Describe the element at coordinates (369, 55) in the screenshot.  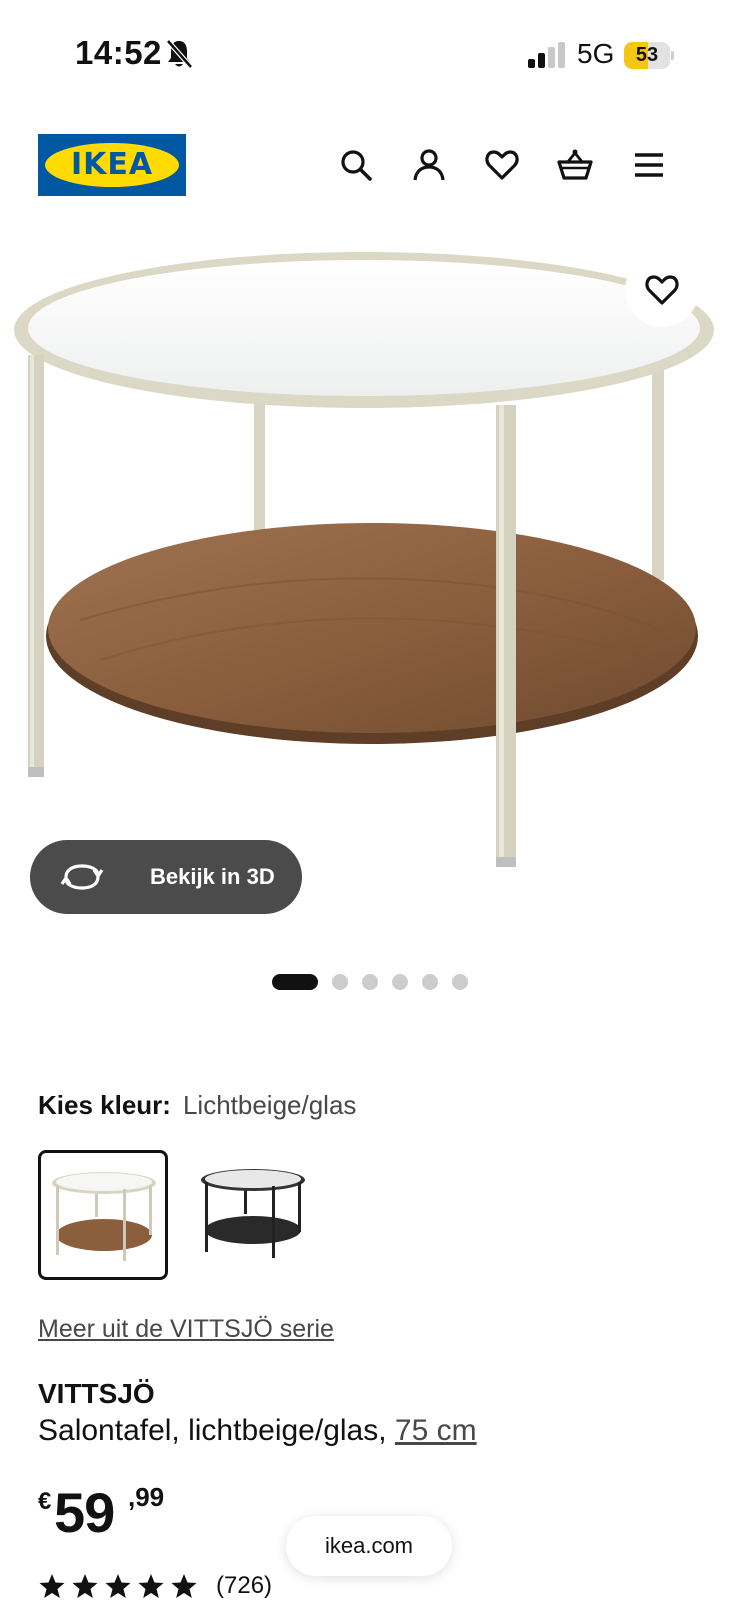
I see `status-bar: 14:52 5G 53` at that location.